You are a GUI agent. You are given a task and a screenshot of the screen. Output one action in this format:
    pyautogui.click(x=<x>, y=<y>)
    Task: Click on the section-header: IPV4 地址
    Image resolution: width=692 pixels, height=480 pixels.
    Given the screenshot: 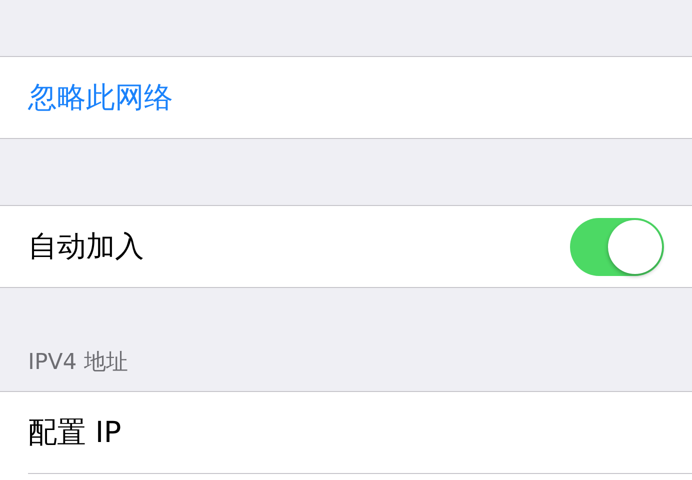 What is the action you would take?
    pyautogui.click(x=78, y=363)
    